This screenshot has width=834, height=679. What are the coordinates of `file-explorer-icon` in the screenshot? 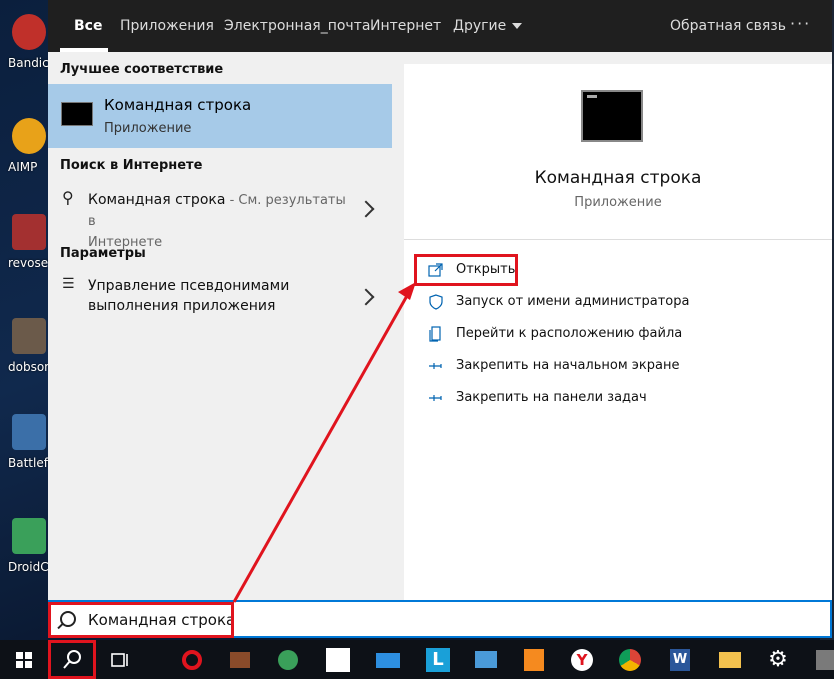 It's located at (730, 660).